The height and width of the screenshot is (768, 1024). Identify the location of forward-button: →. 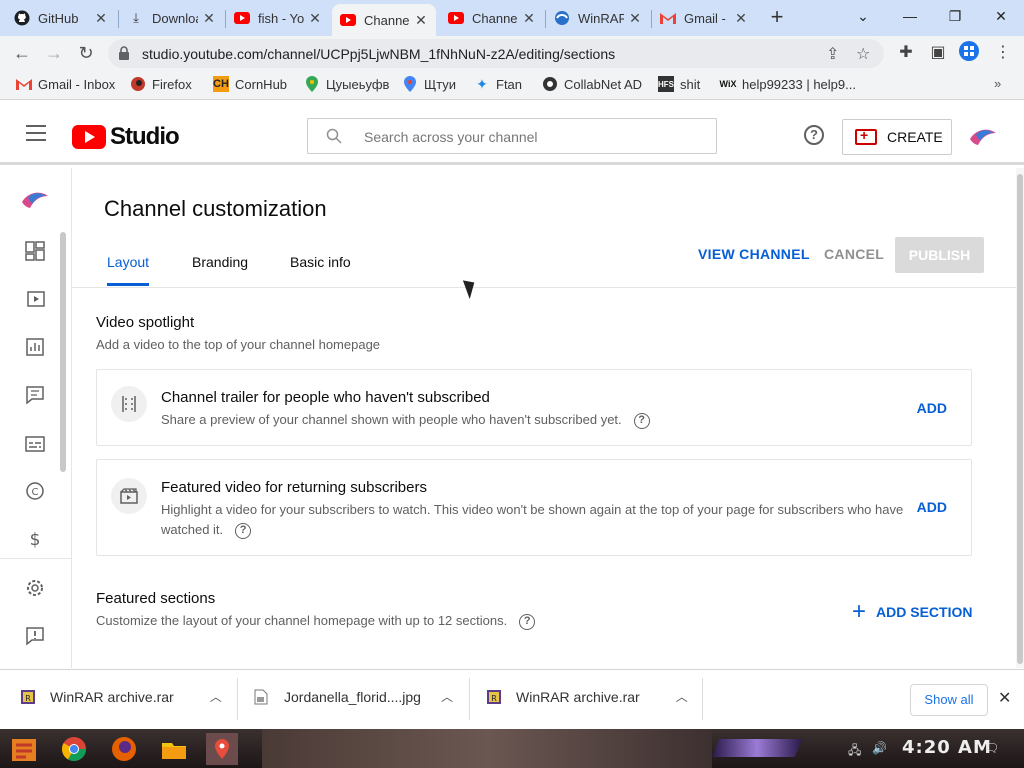
(54, 53).